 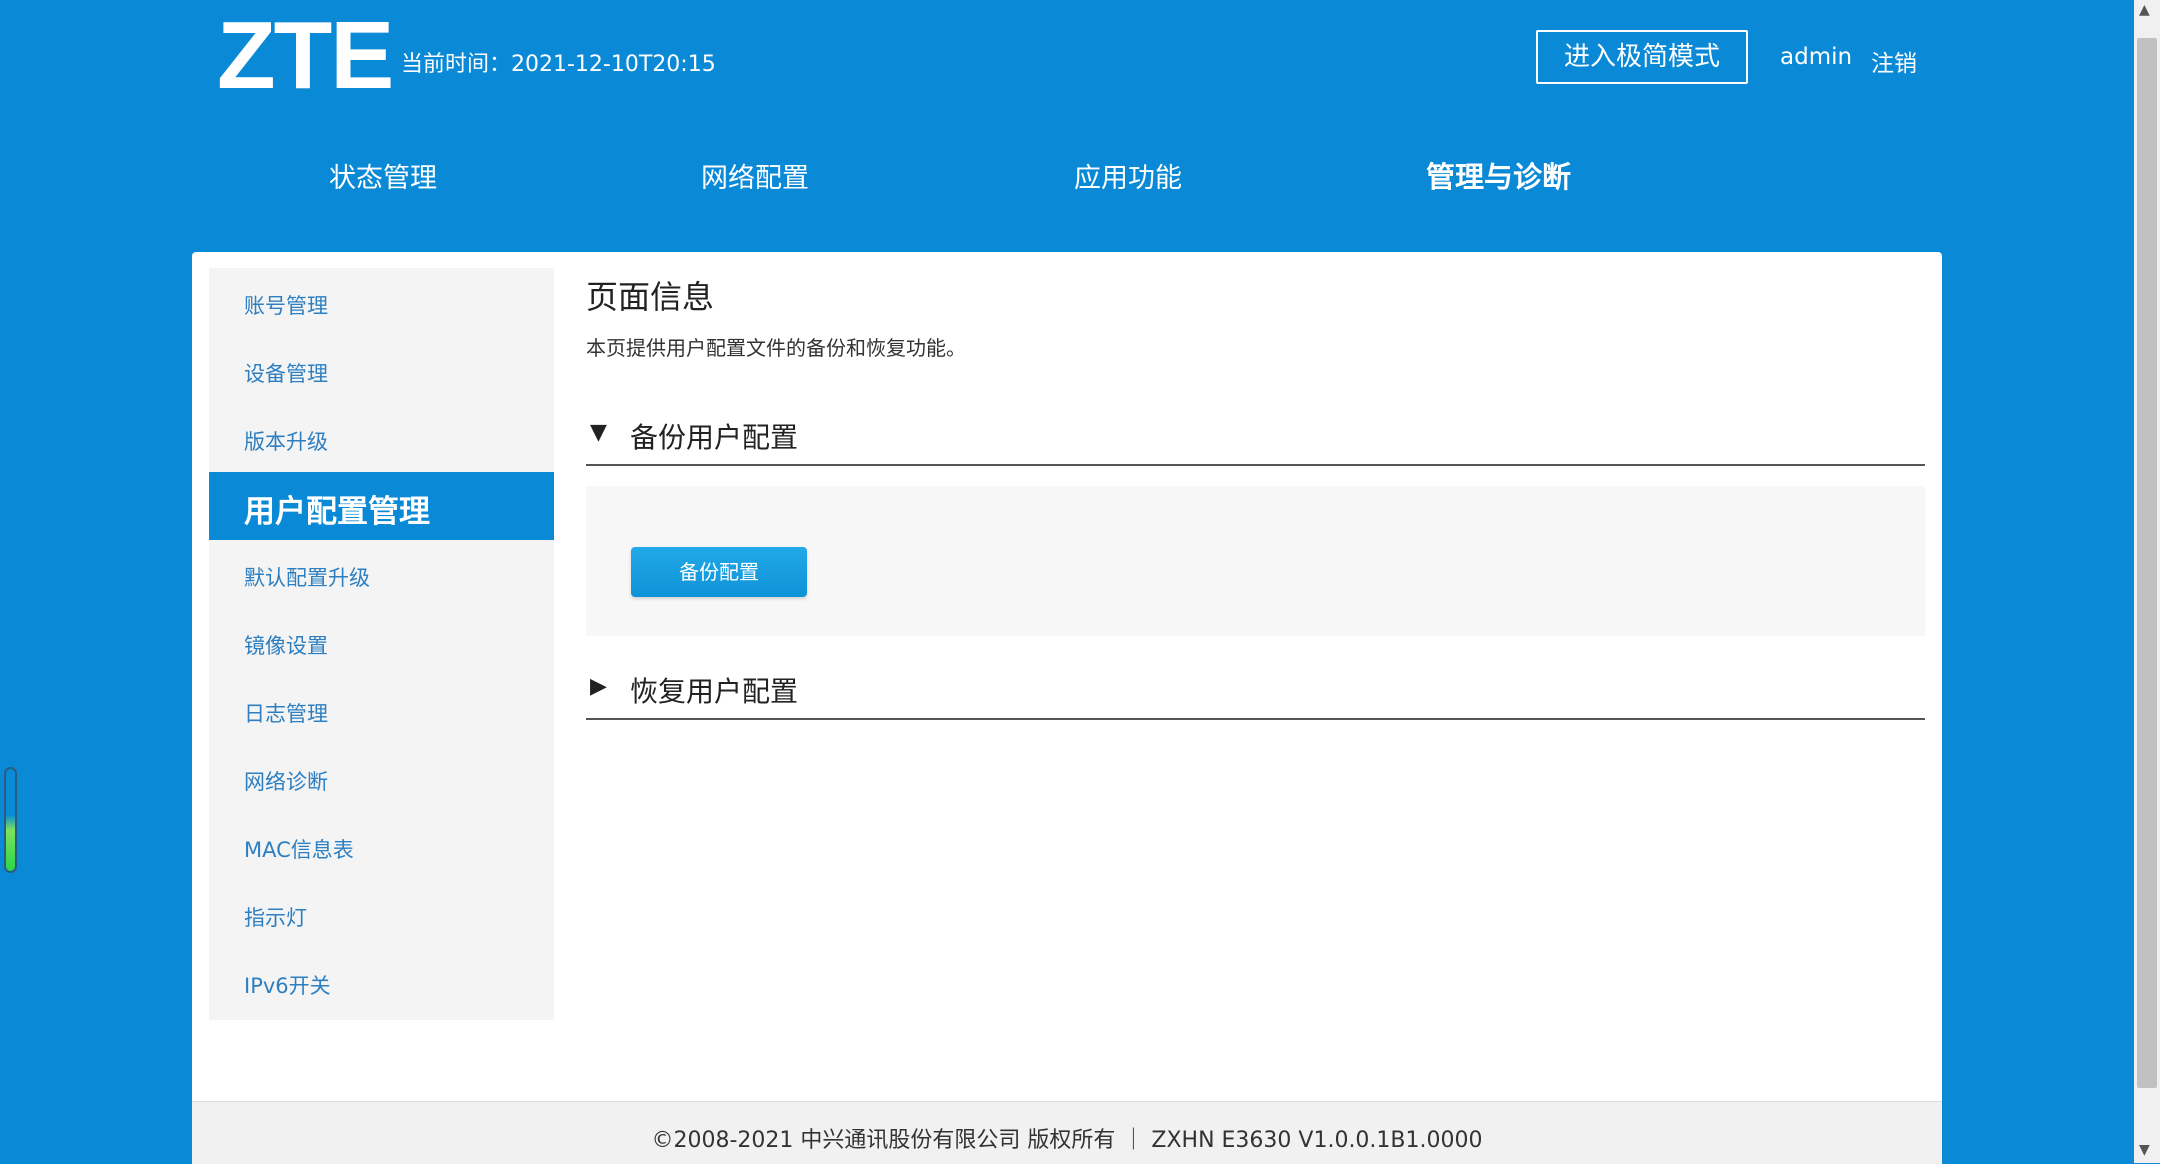 What do you see at coordinates (1128, 175) in the screenshot?
I see `nav-applications: 应用功能` at bounding box center [1128, 175].